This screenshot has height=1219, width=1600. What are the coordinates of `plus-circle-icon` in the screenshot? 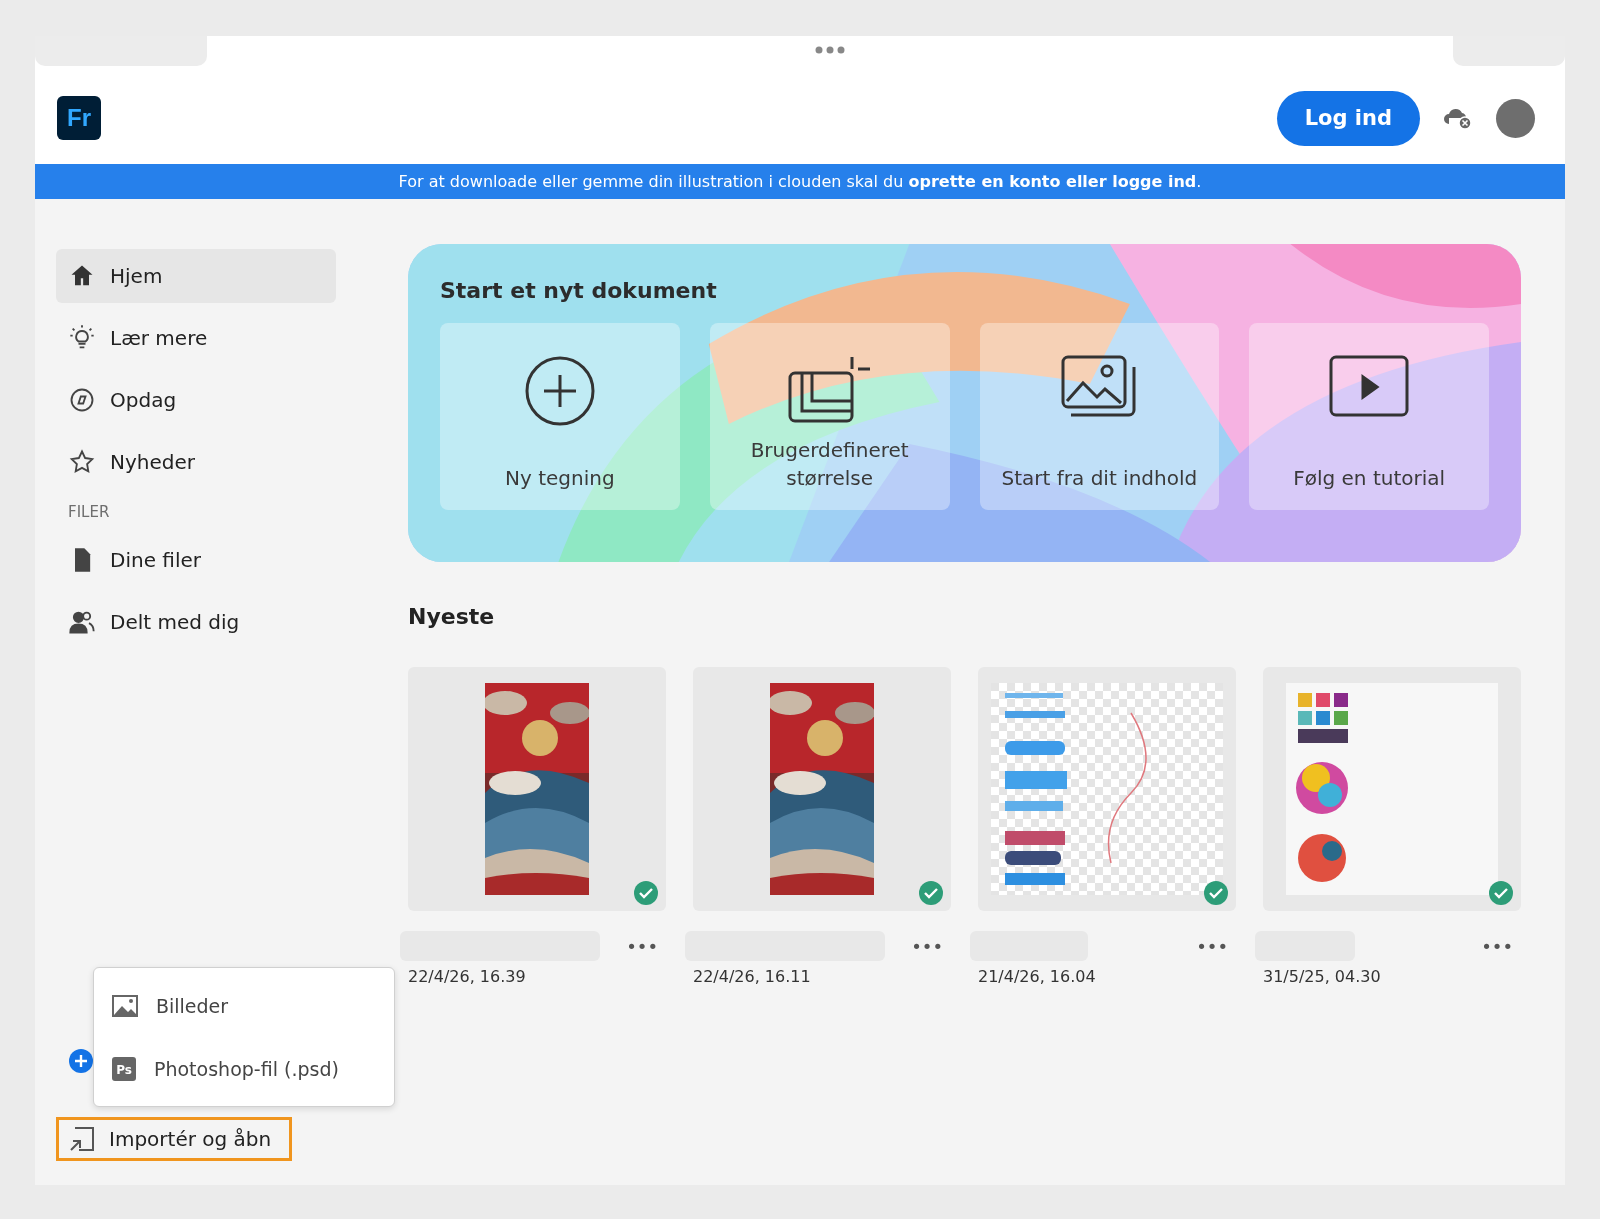 It's located at (559, 391).